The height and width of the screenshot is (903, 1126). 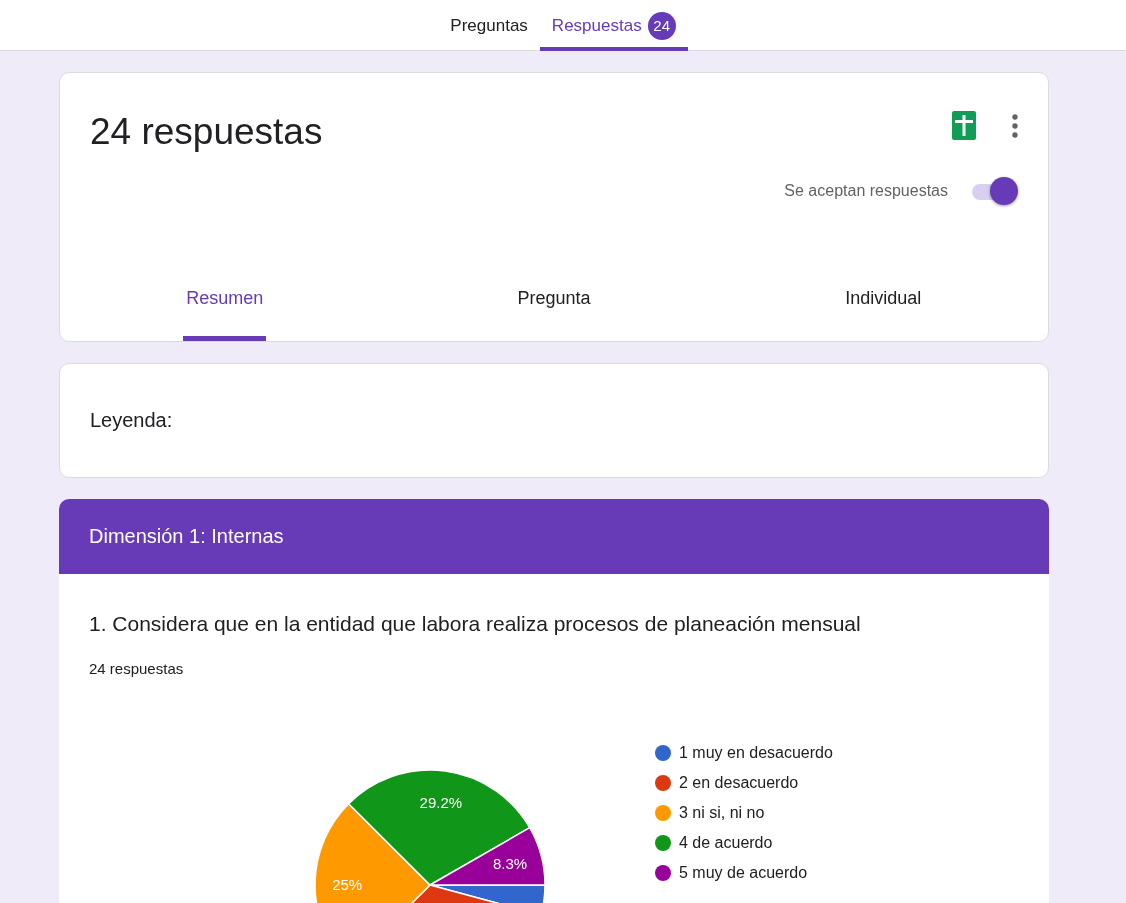 I want to click on legend-label: 1 muy en desacuerdo, so click(x=756, y=753).